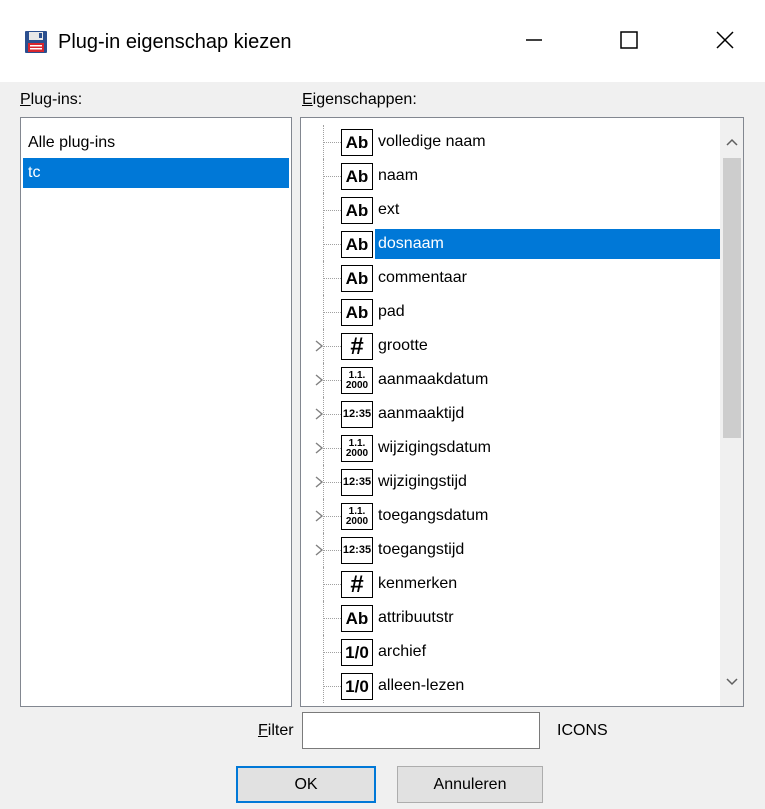  I want to click on maximize-button, so click(629, 42).